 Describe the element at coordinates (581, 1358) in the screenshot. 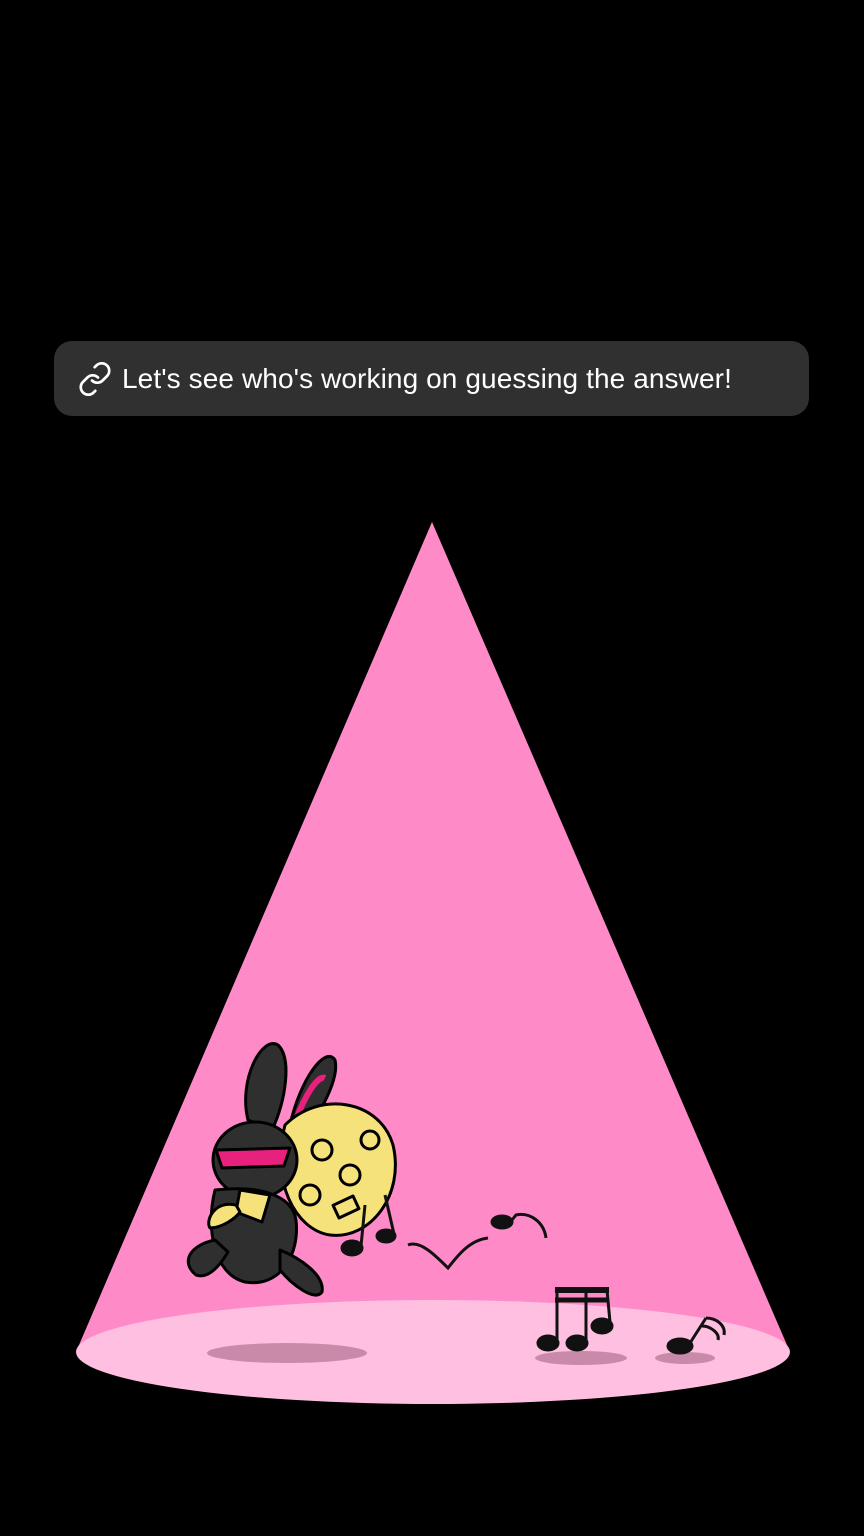

I see `note-shadow` at that location.